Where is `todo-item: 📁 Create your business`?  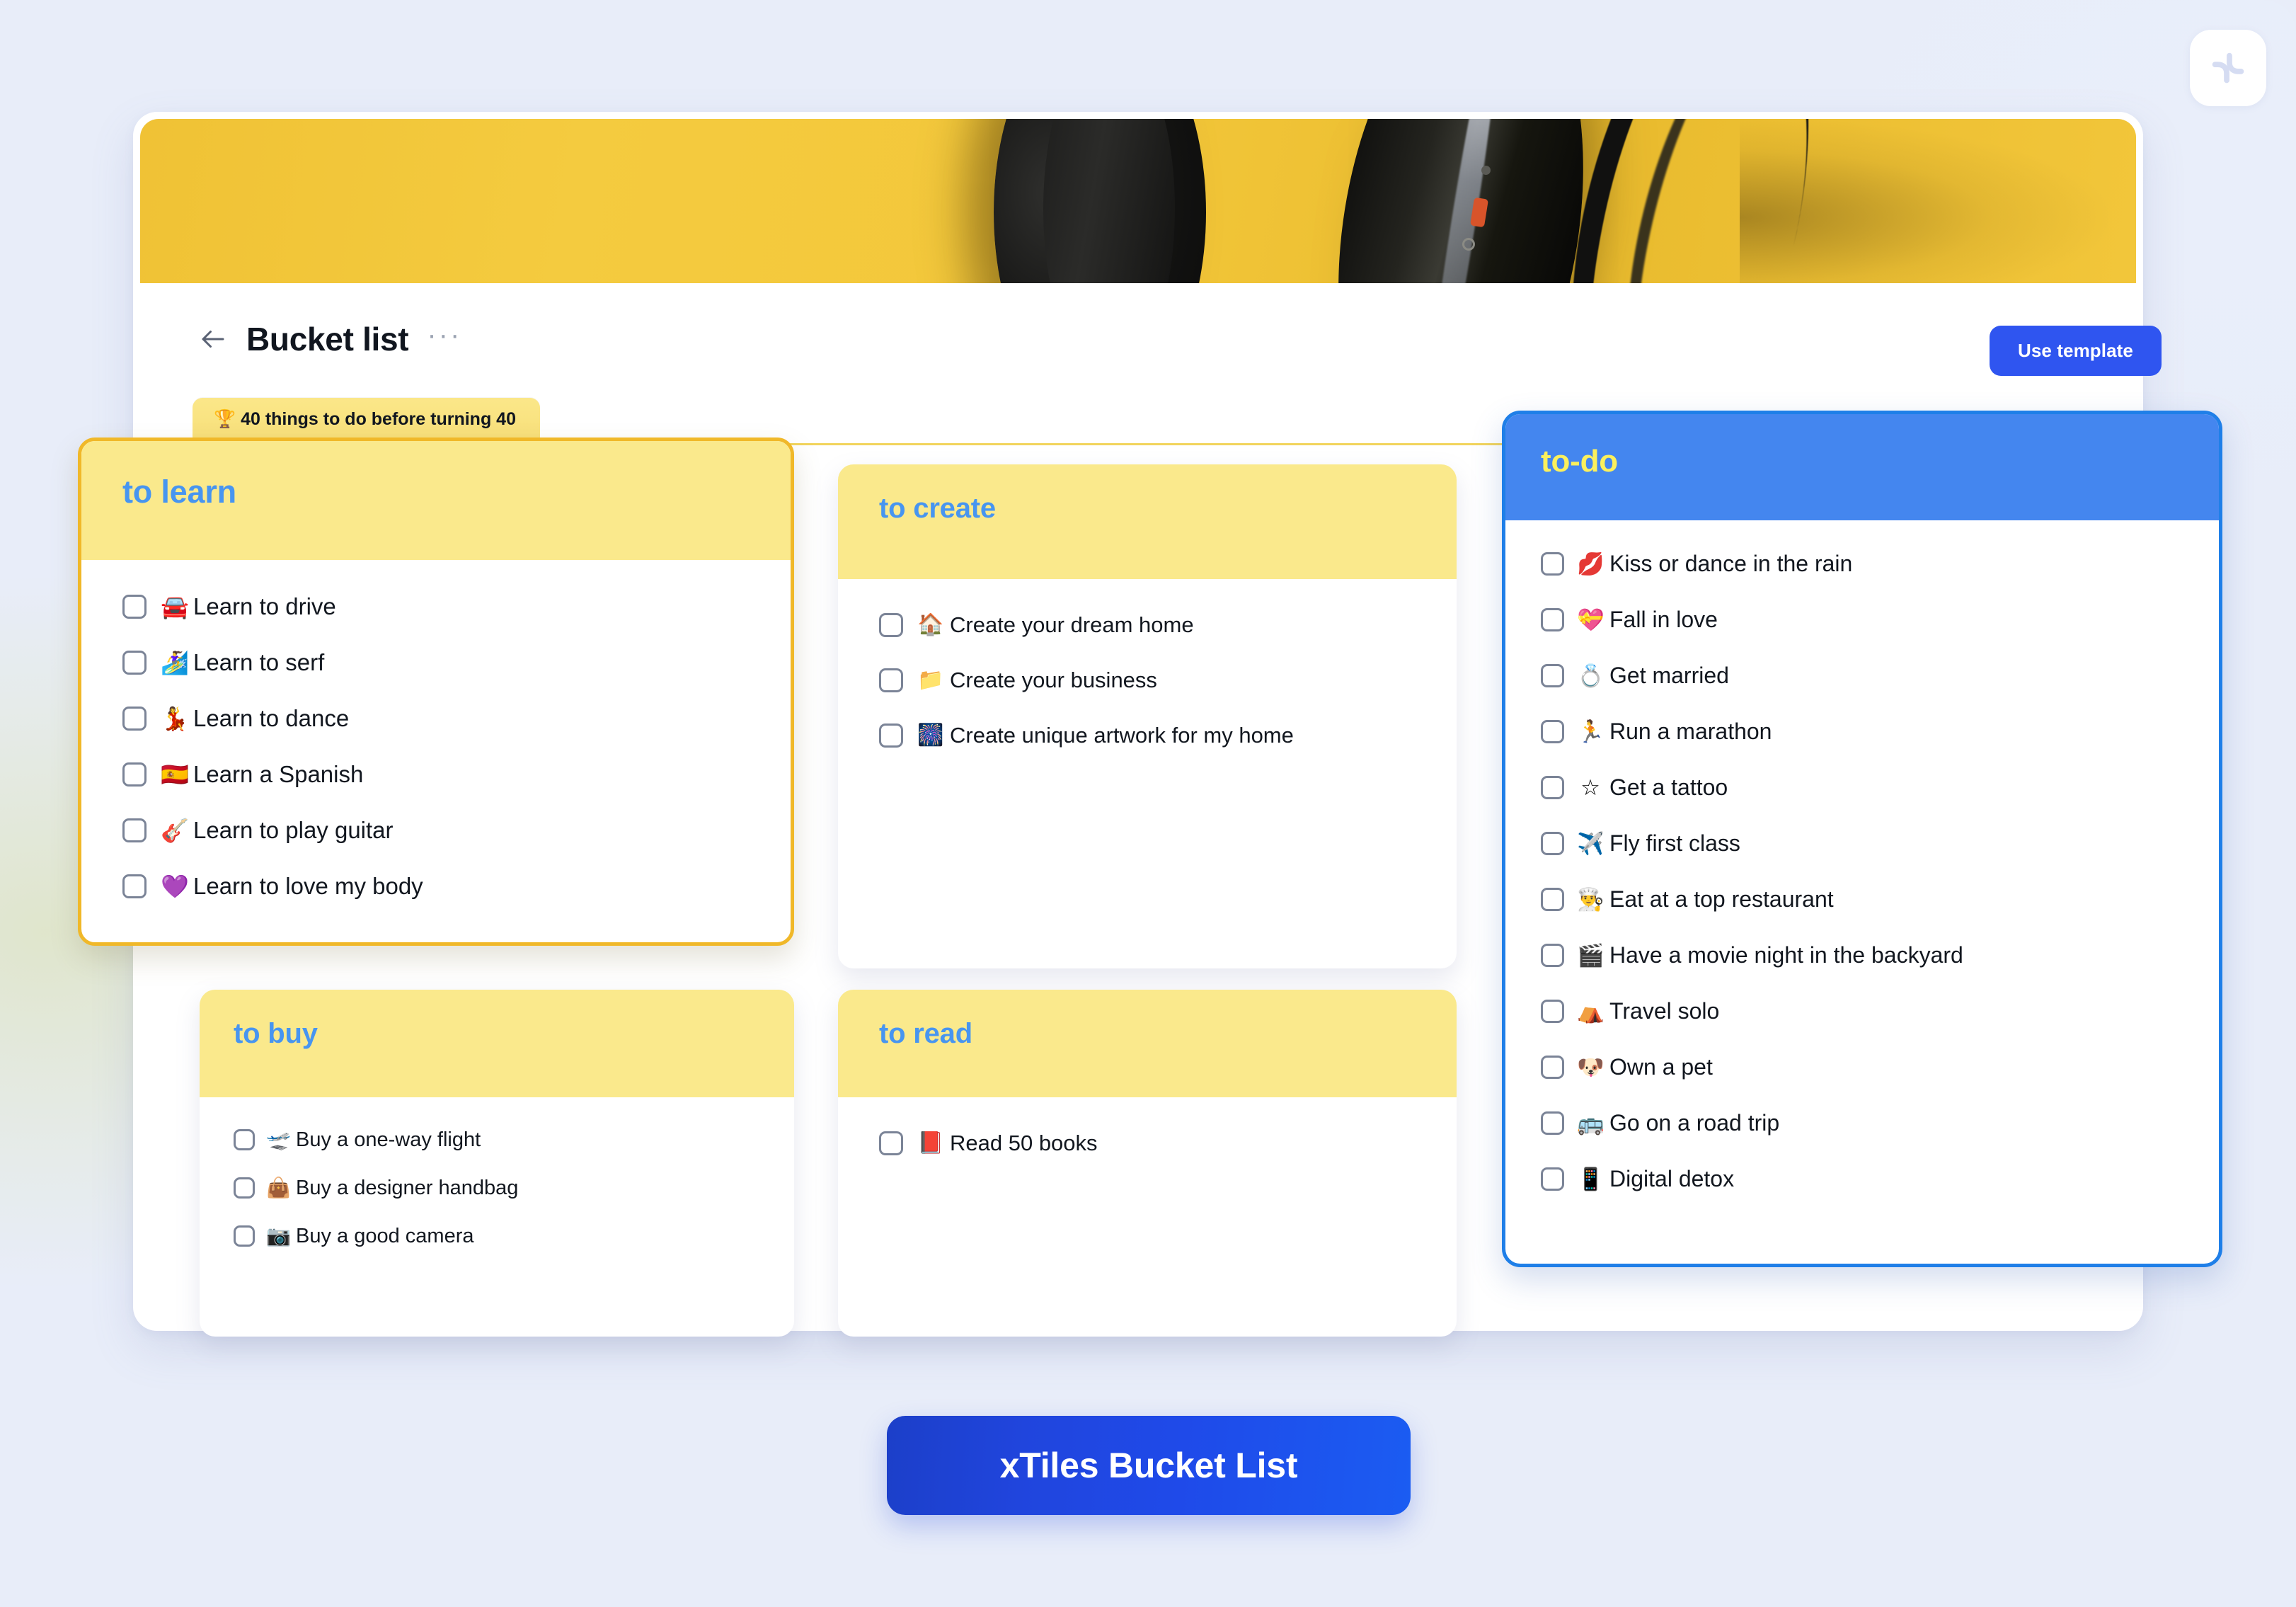 todo-item: 📁 Create your business is located at coordinates (1147, 680).